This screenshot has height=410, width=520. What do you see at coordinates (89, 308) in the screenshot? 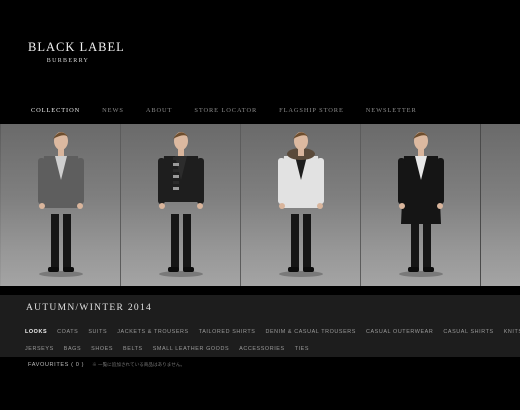
I see `season-title: AUTUMN/WINTER 2014` at bounding box center [89, 308].